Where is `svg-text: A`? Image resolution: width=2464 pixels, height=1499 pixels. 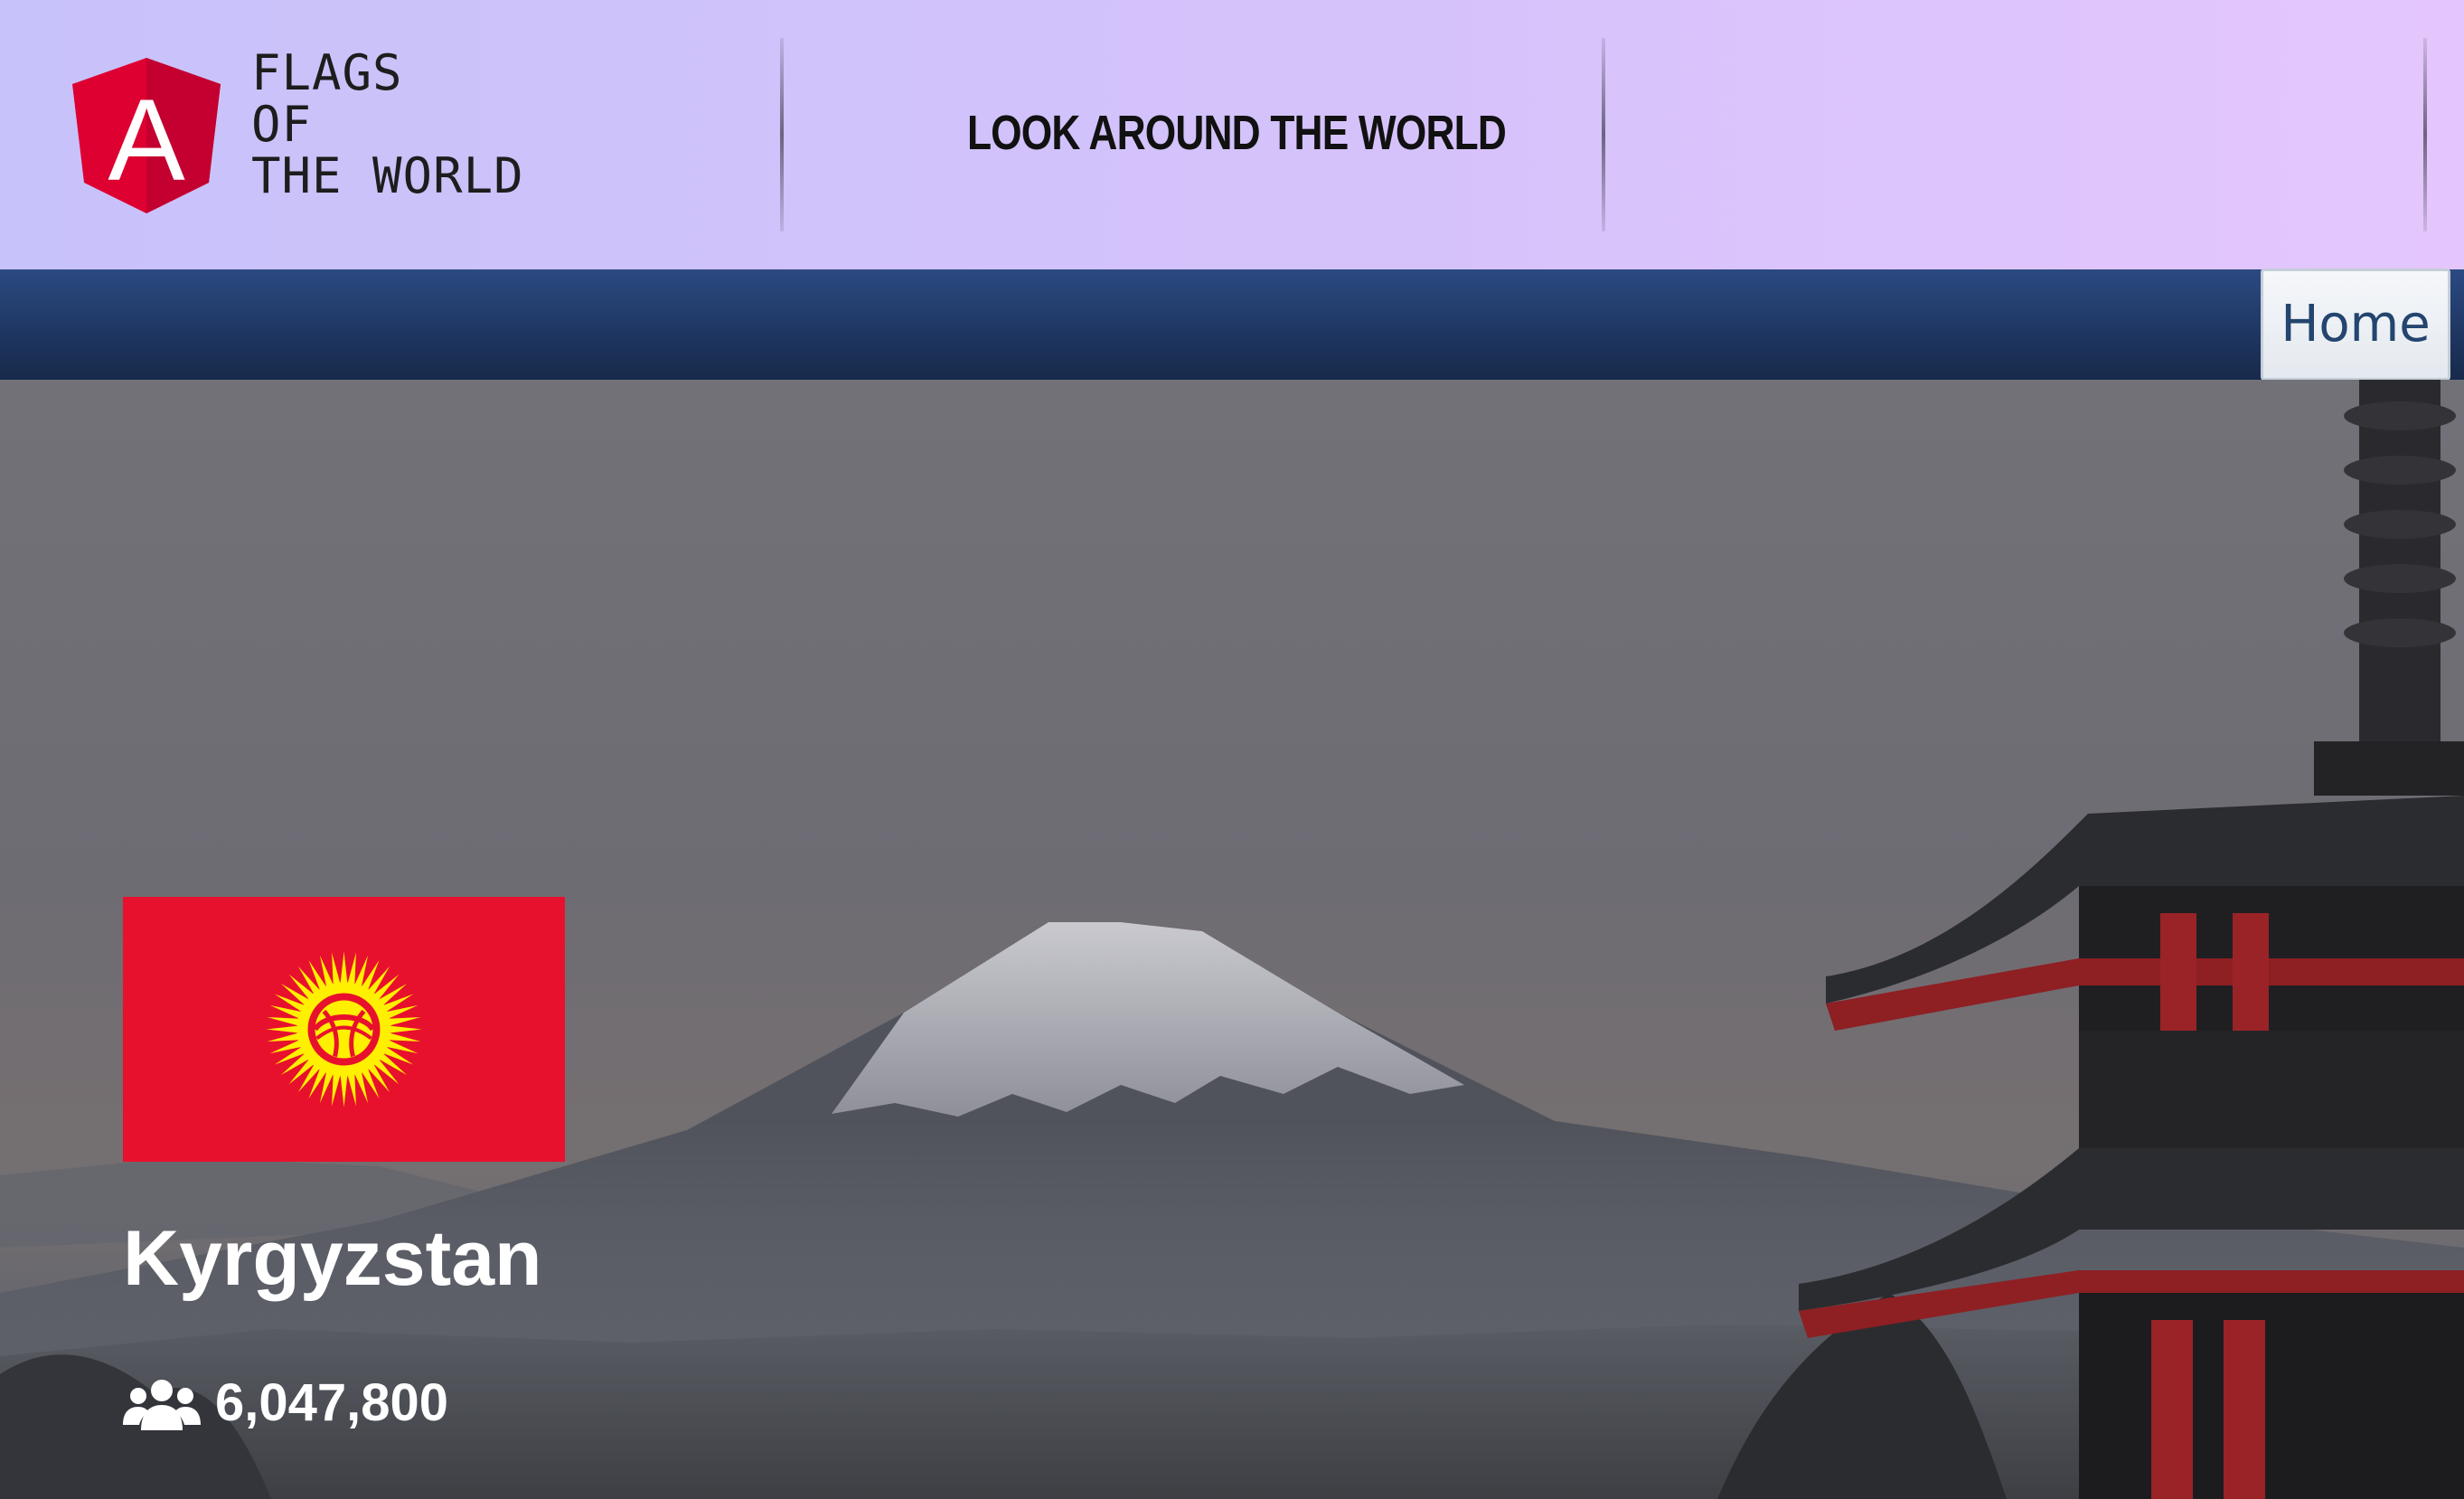
svg-text: A is located at coordinates (146, 140).